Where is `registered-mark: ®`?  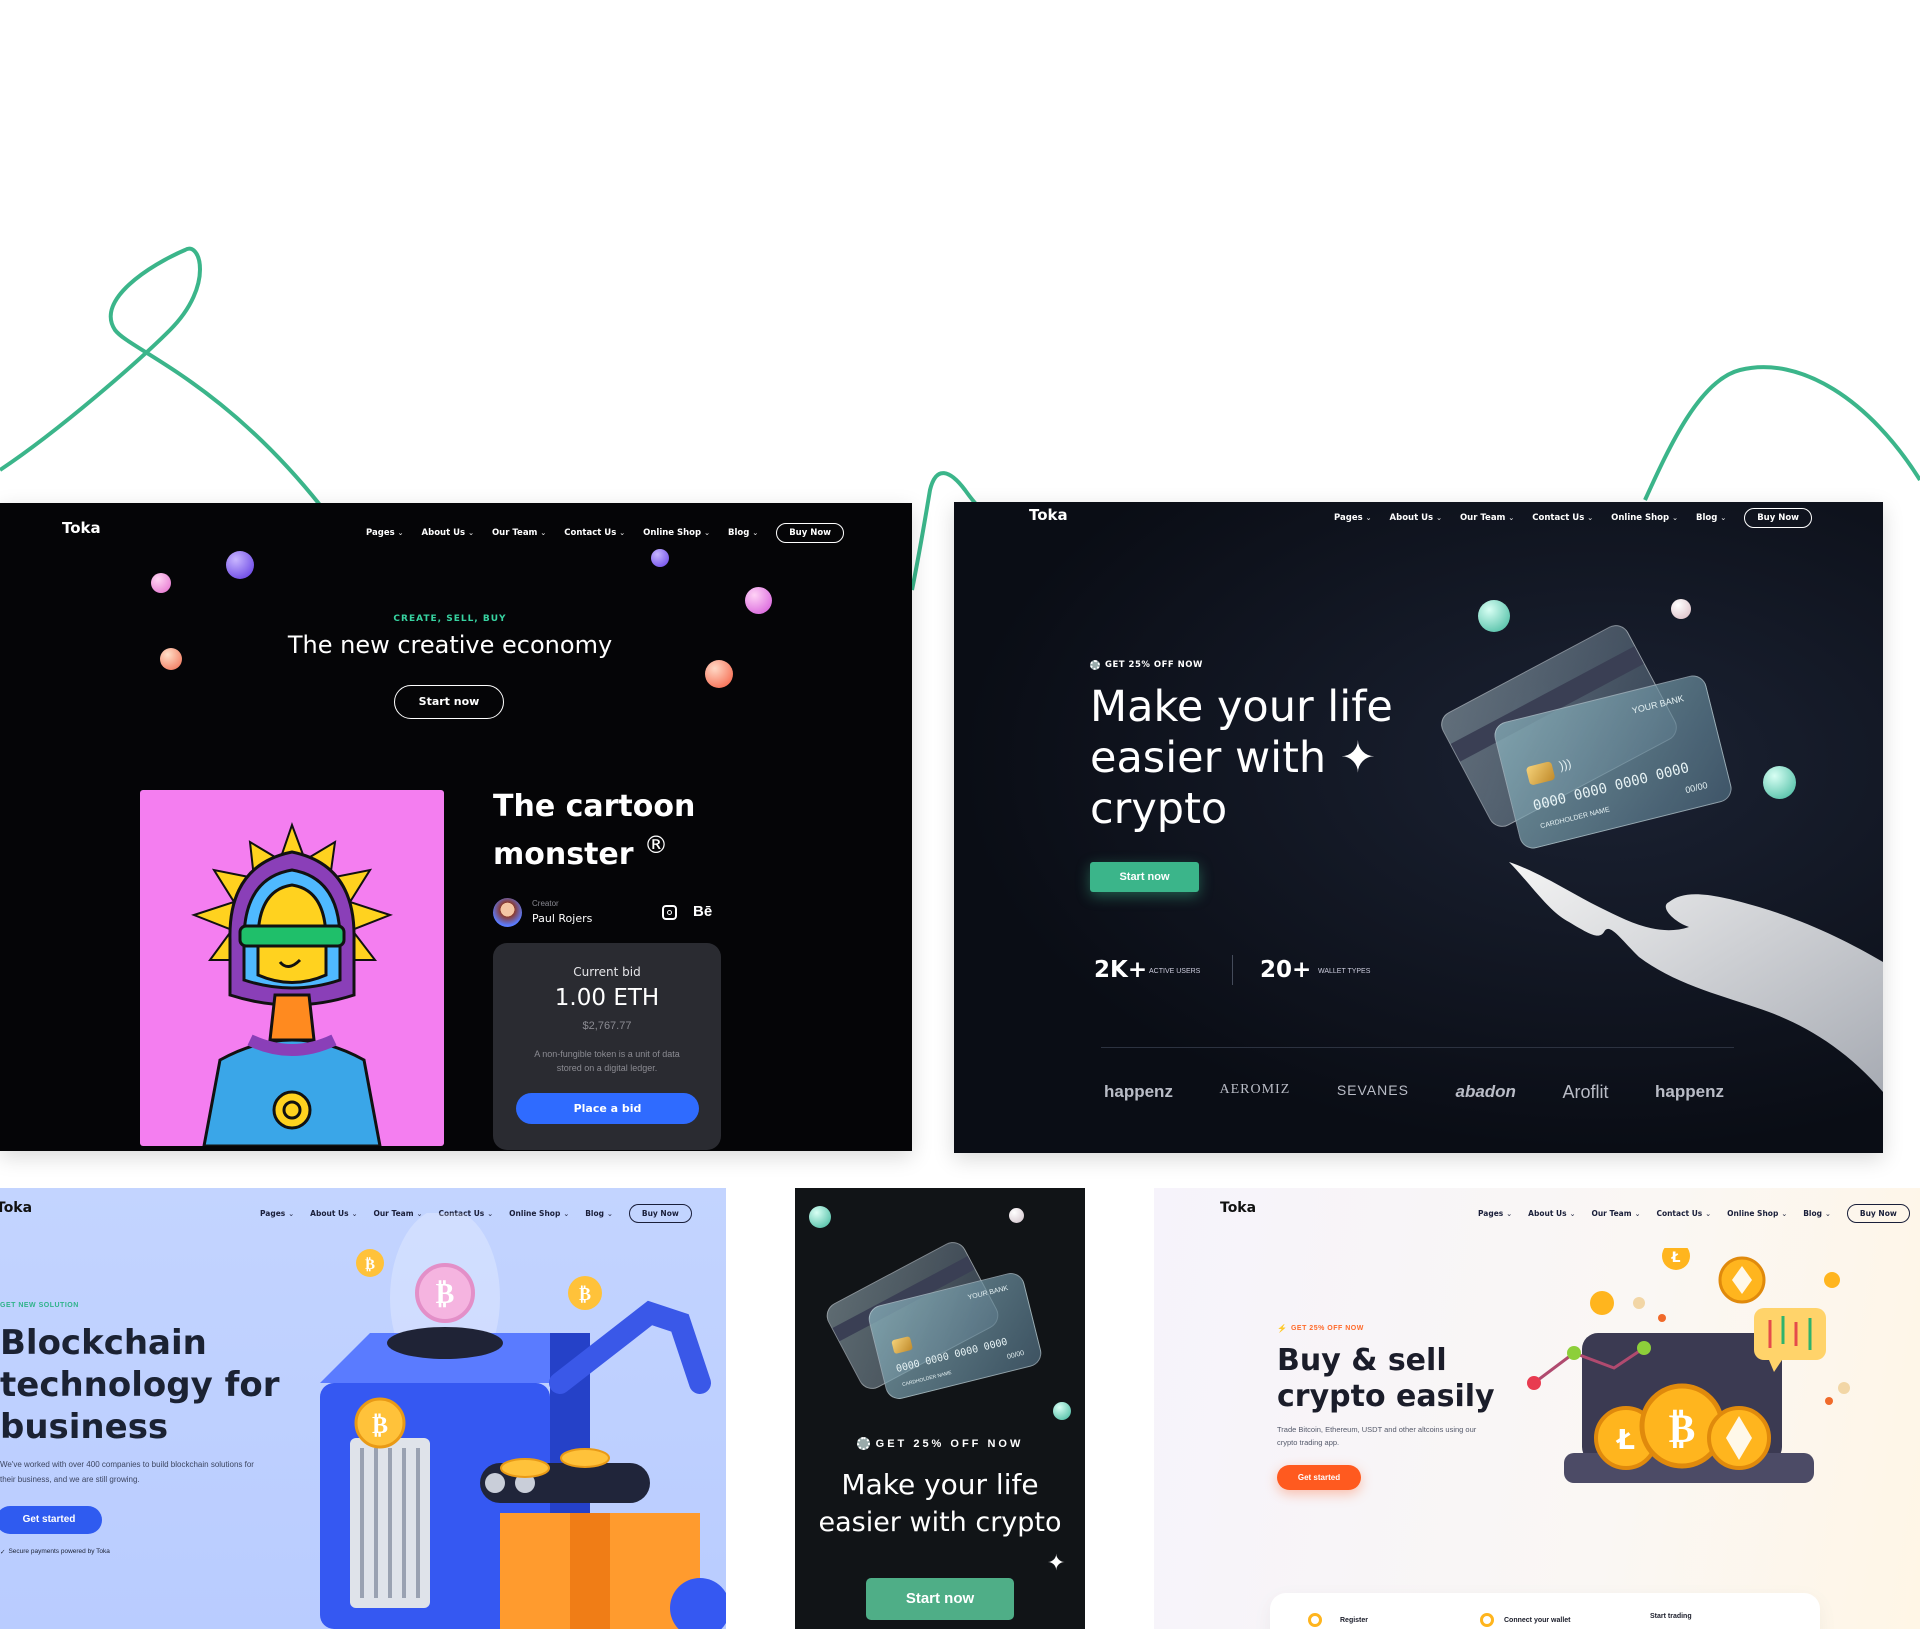 registered-mark: ® is located at coordinates (656, 845).